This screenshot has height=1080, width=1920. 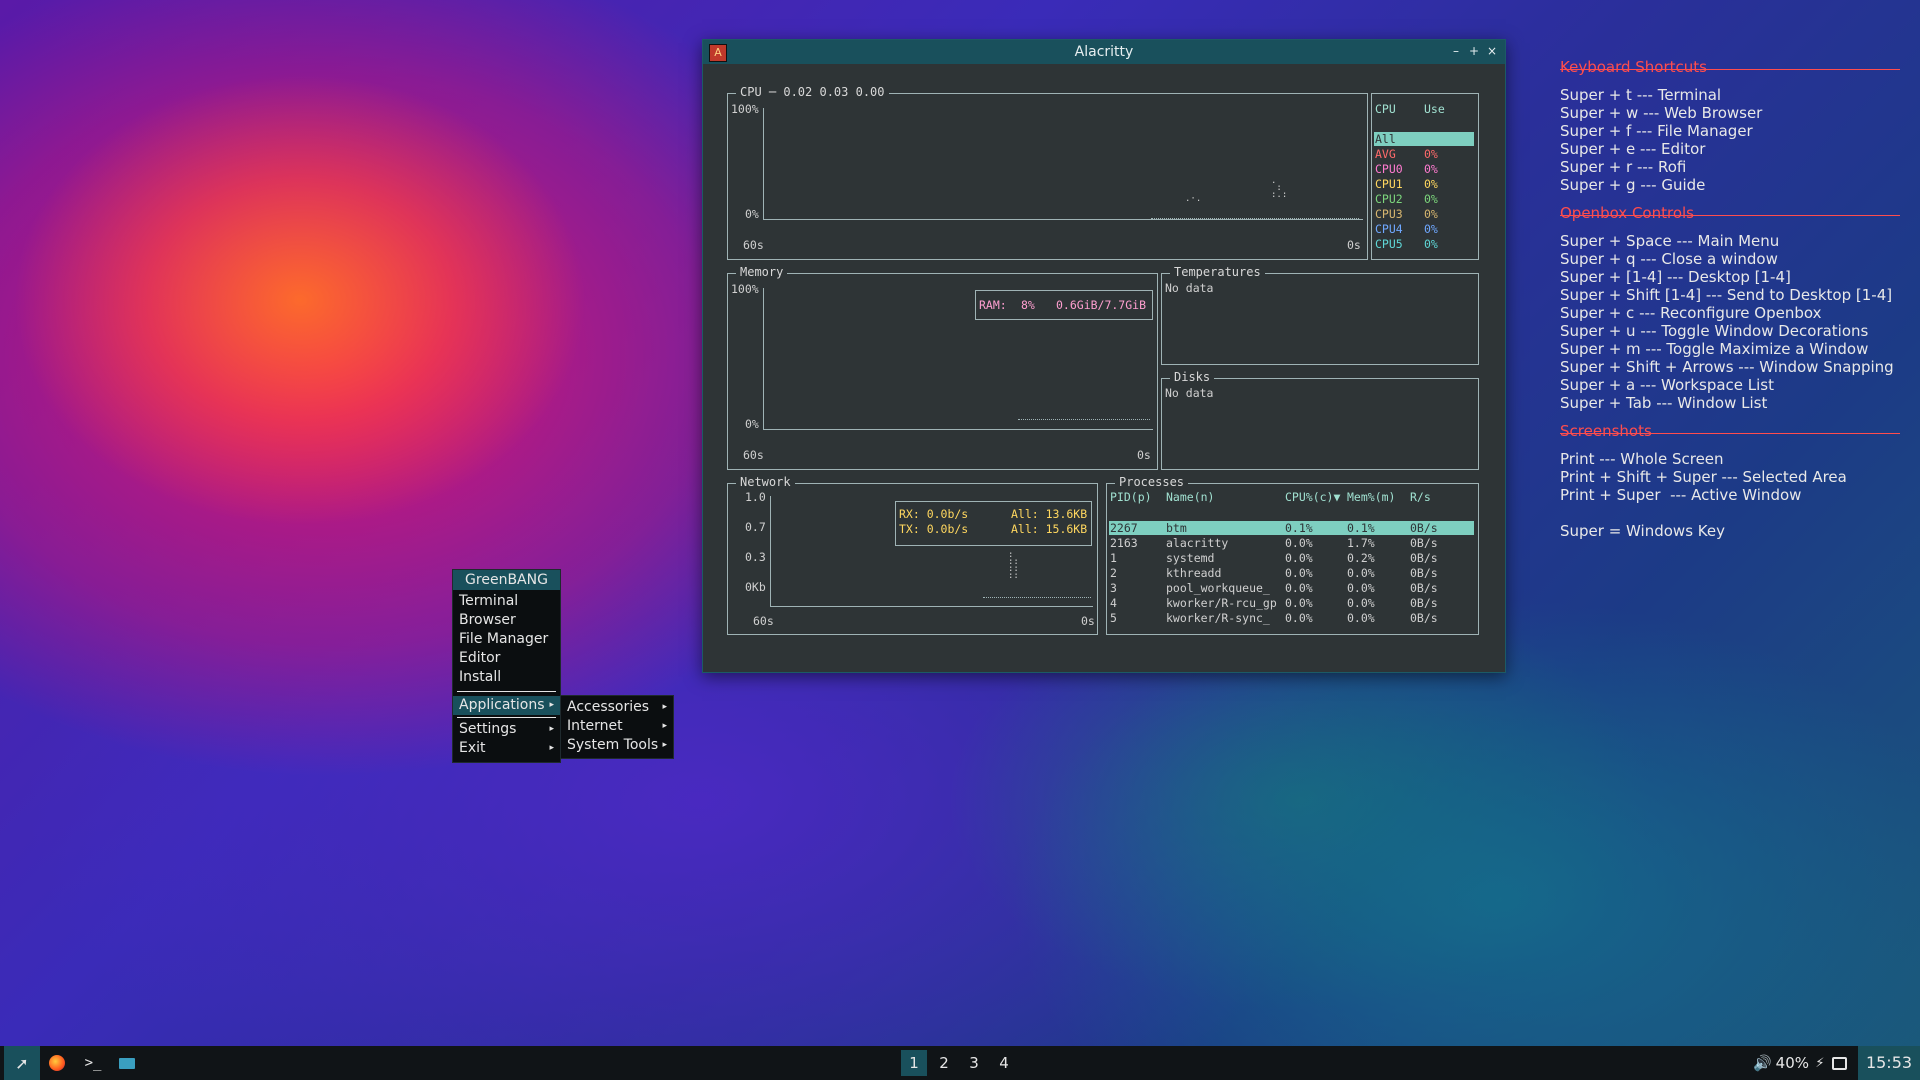 I want to click on network-graph-line, so click(x=1037, y=597).